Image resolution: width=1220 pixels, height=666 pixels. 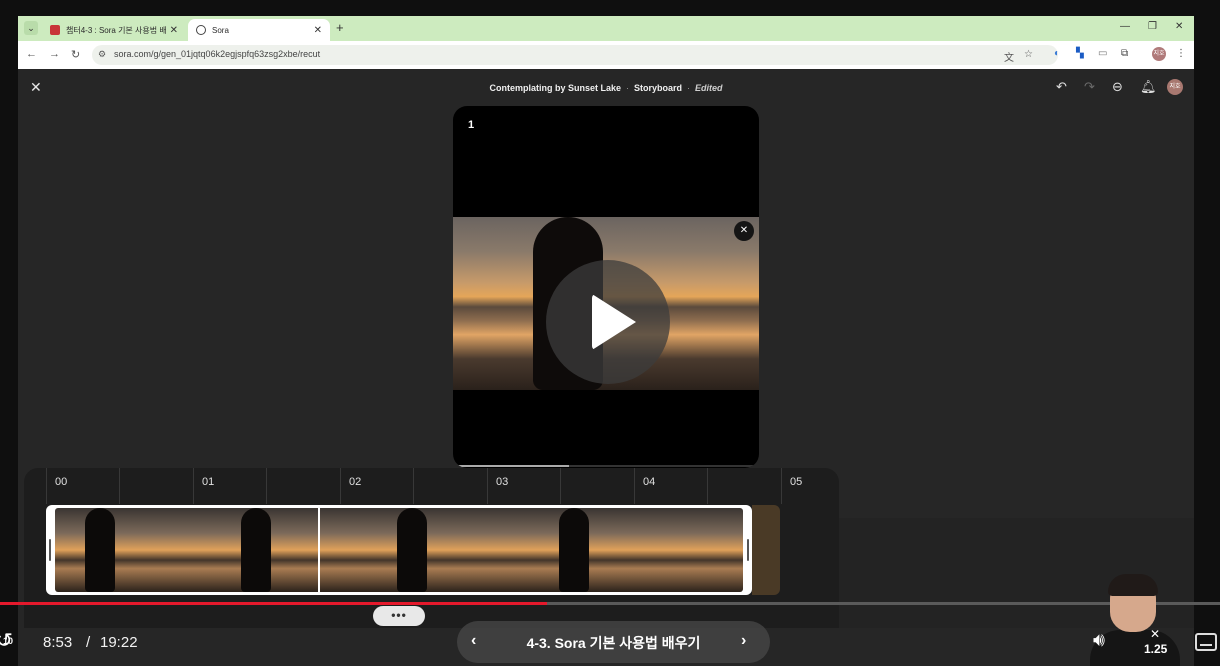 What do you see at coordinates (743, 641) in the screenshot?
I see `next-lesson-button: ›` at bounding box center [743, 641].